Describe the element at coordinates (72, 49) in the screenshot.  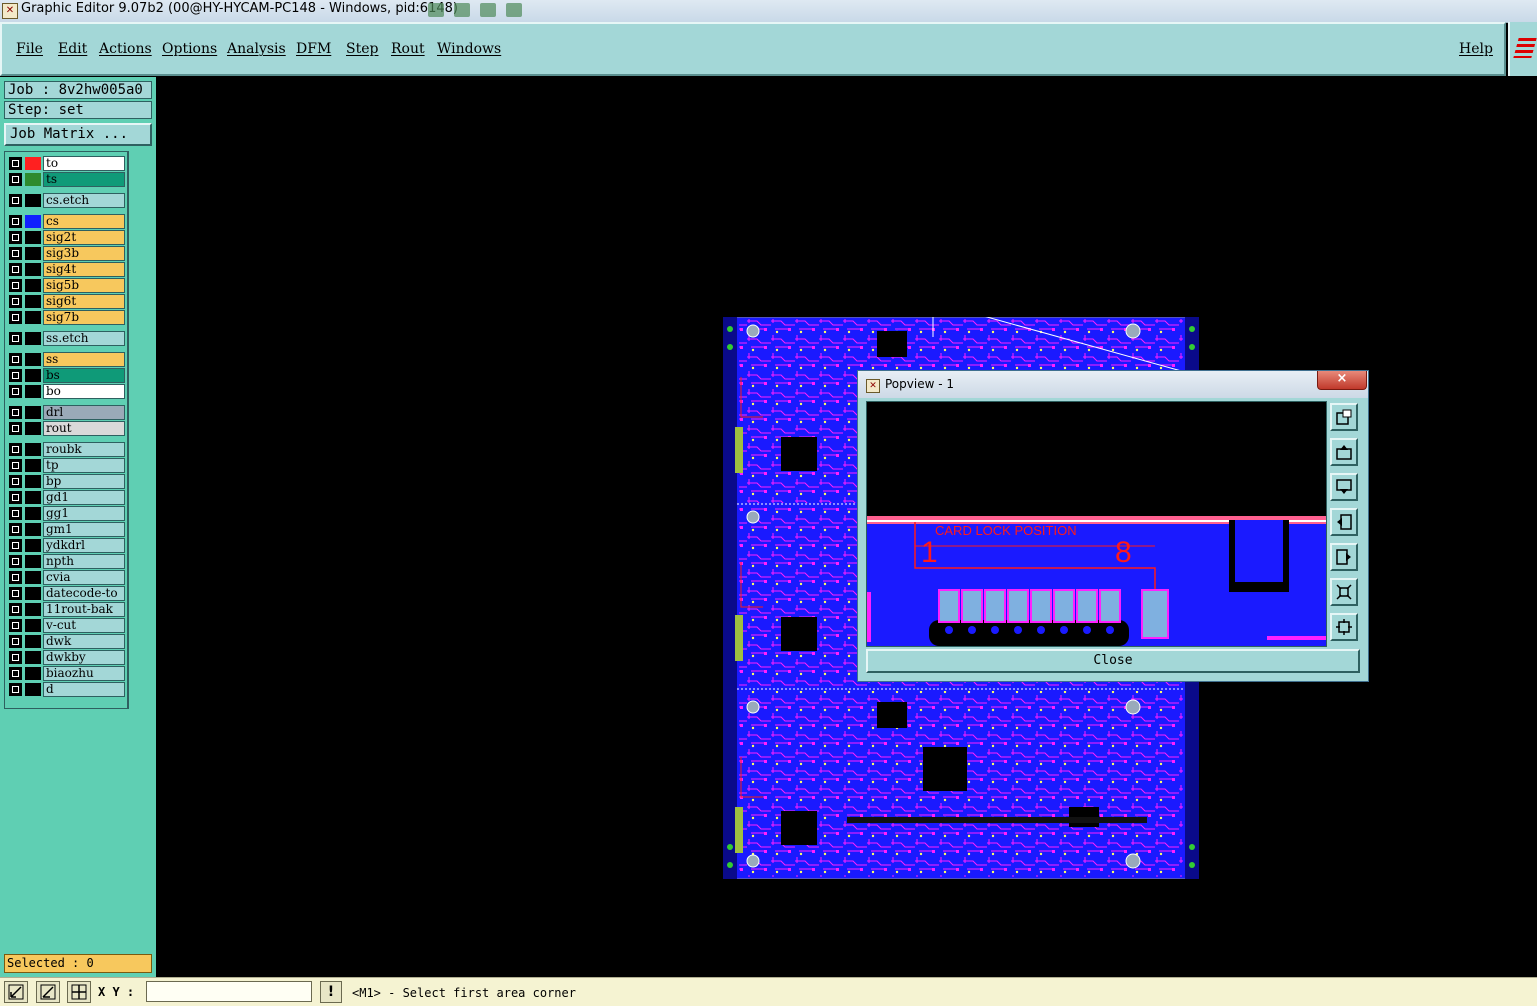
I see `menu-edit: Edit` at that location.